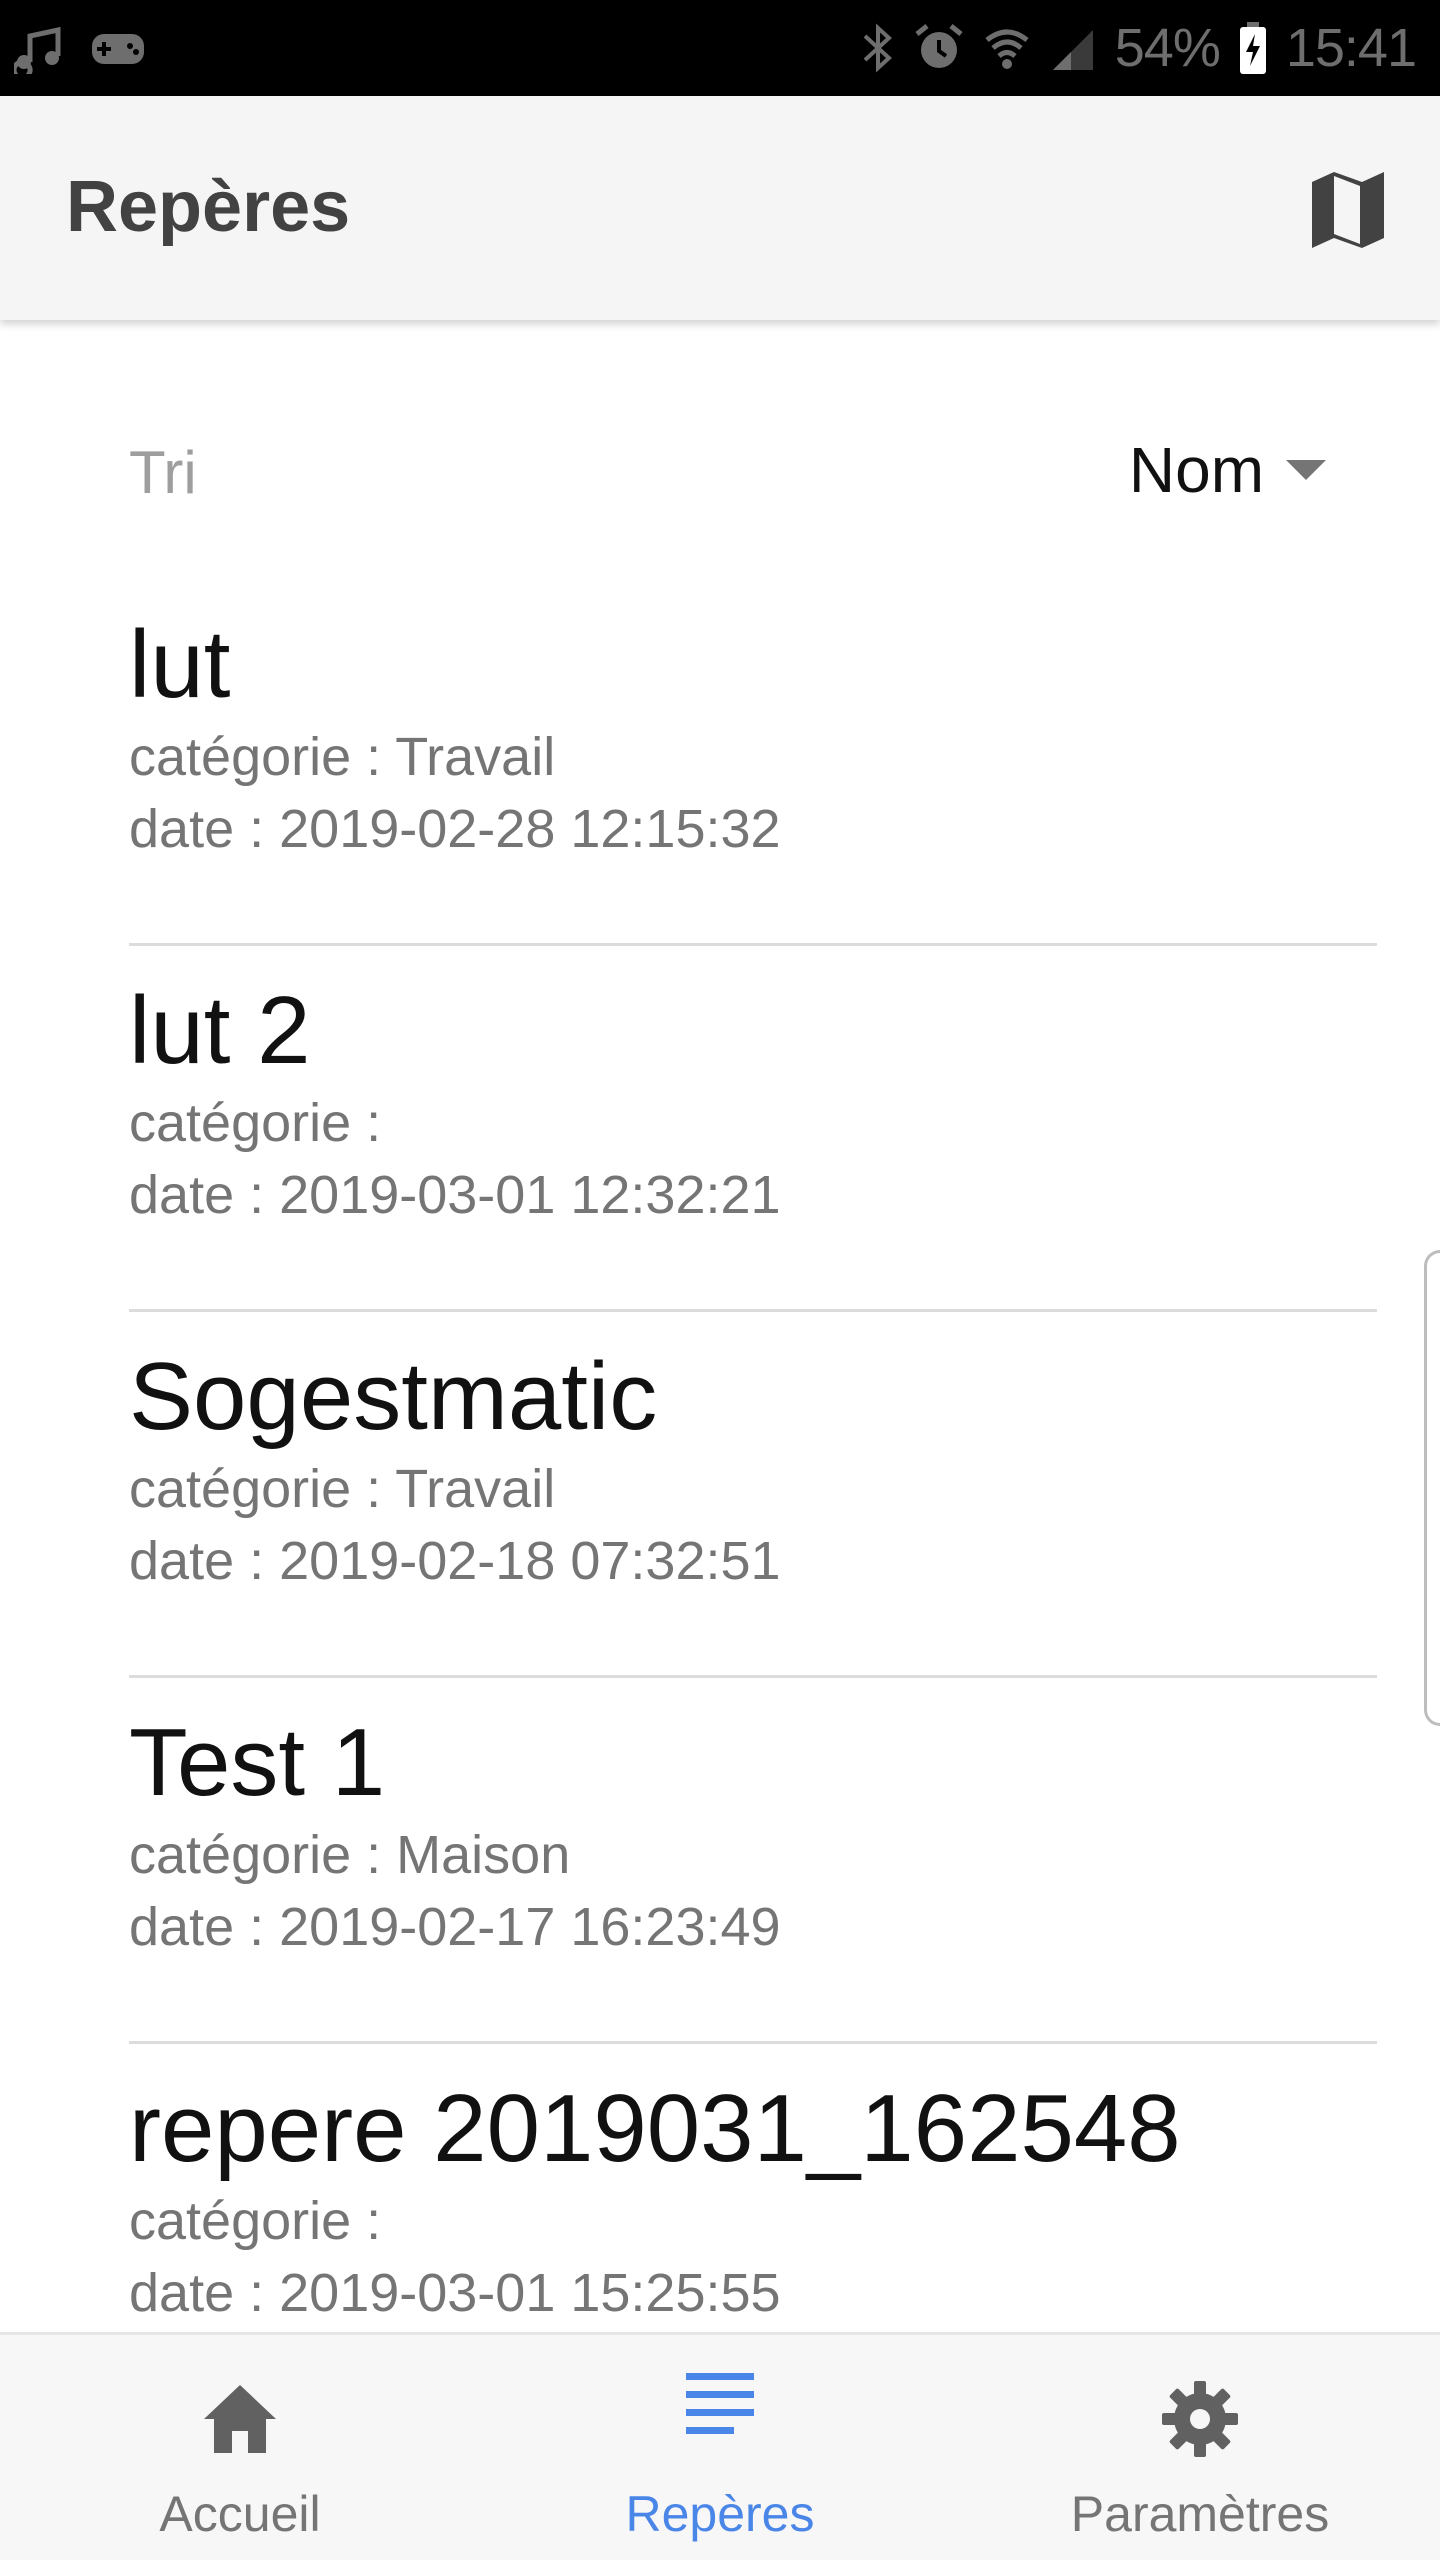 The width and height of the screenshot is (1440, 2563). What do you see at coordinates (118, 48) in the screenshot?
I see `controller-icon` at bounding box center [118, 48].